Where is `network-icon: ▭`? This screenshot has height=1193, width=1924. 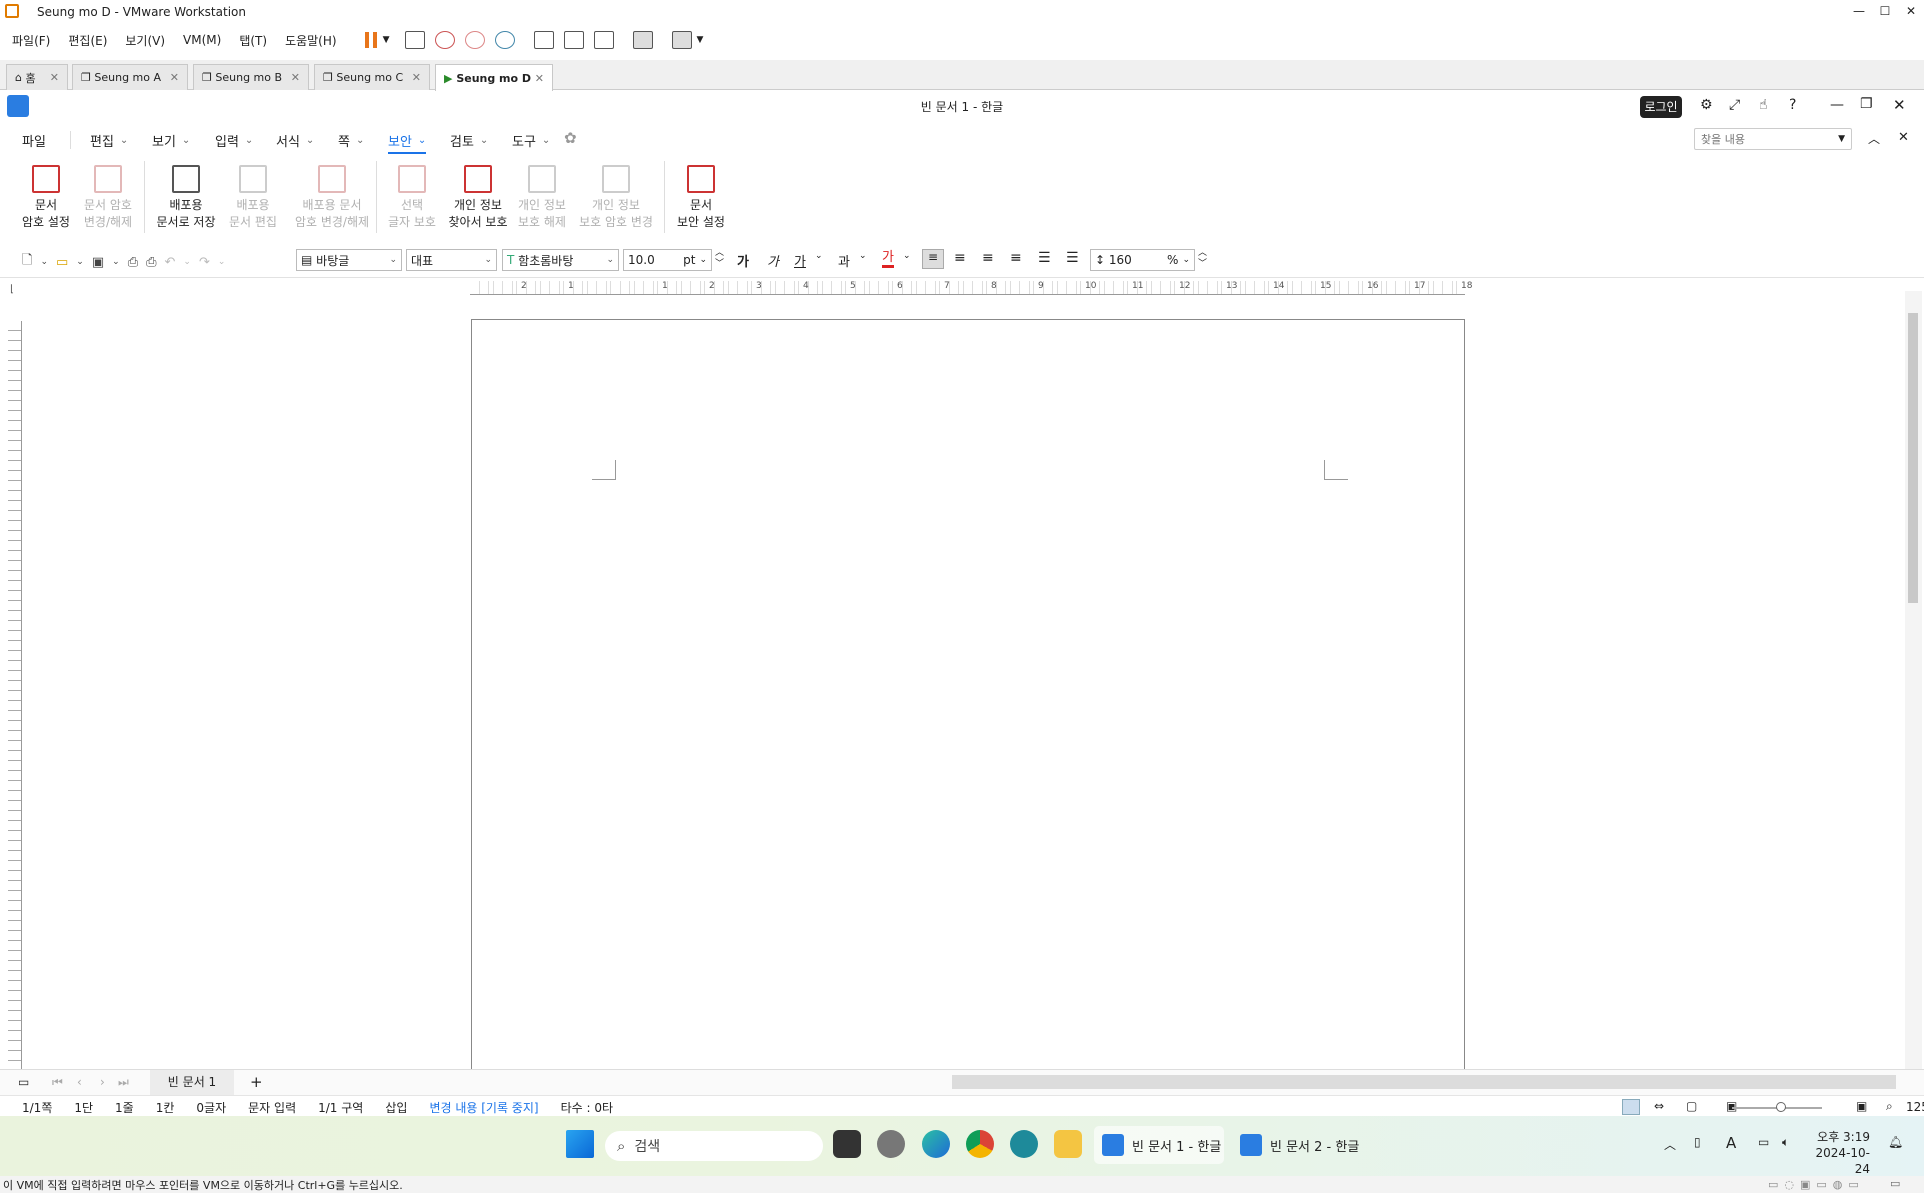 network-icon: ▭ is located at coordinates (1763, 1142).